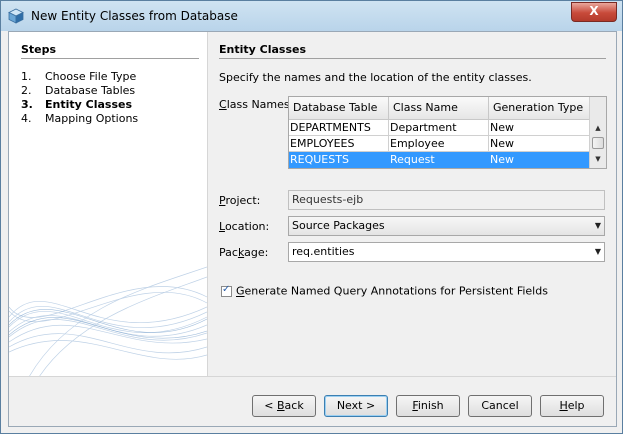  What do you see at coordinates (446, 226) in the screenshot?
I see `location-combobox: Source Packages ▼` at bounding box center [446, 226].